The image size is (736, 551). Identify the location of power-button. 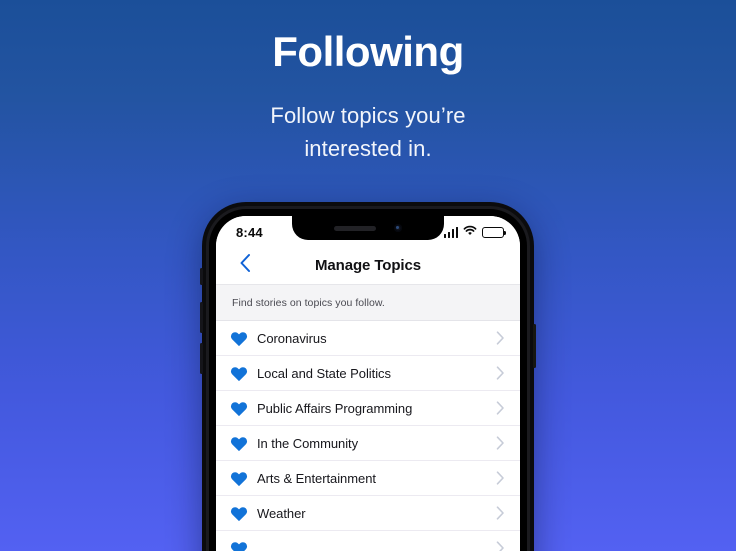
(534, 346).